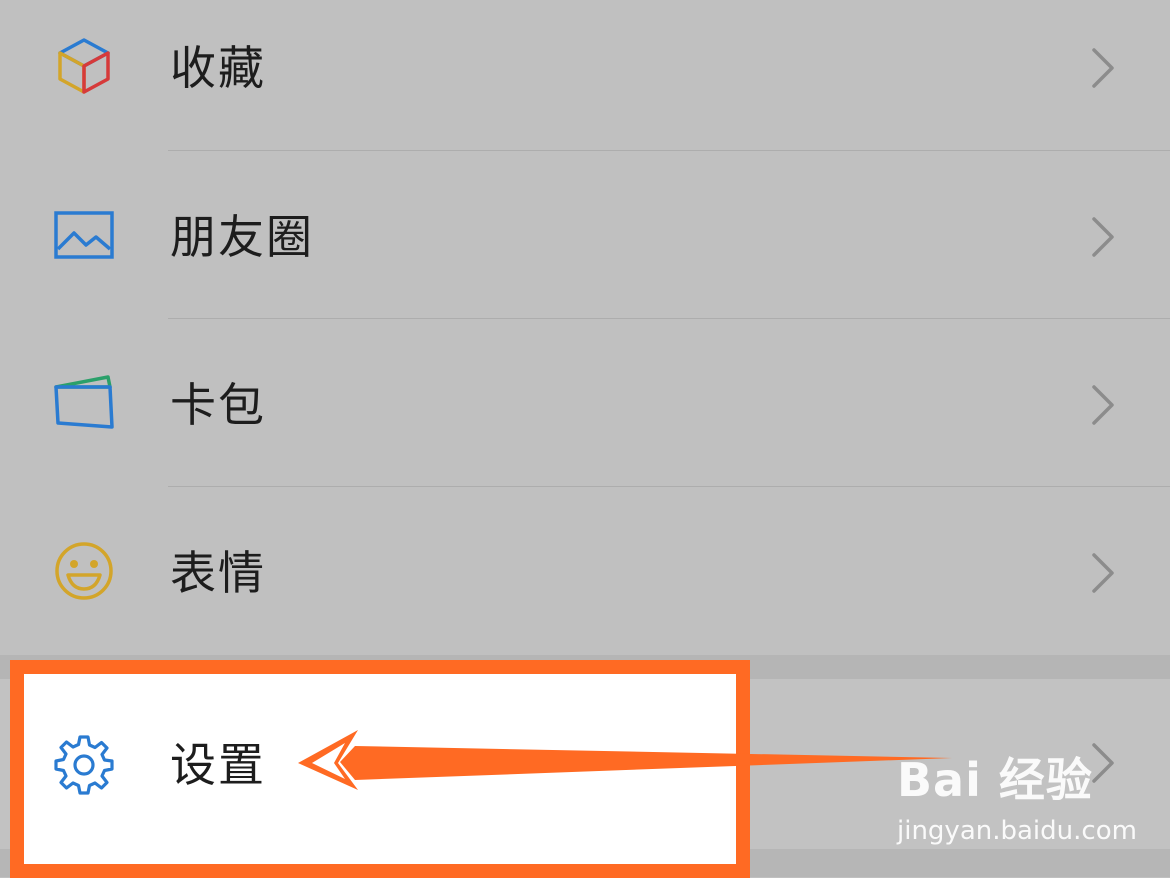  Describe the element at coordinates (84, 66) in the screenshot. I see `favorites-cube-icon` at that location.